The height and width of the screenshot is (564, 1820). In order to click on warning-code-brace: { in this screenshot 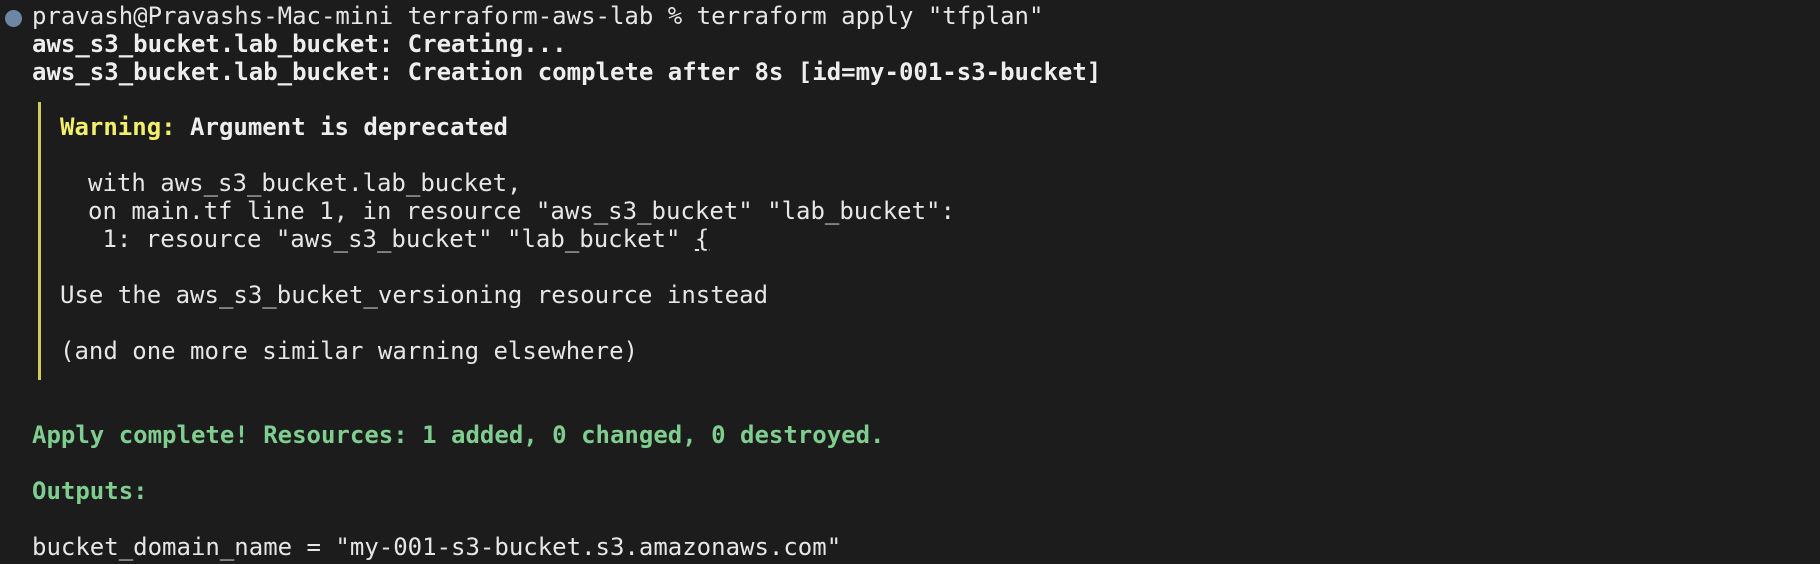, I will do `click(702, 239)`.